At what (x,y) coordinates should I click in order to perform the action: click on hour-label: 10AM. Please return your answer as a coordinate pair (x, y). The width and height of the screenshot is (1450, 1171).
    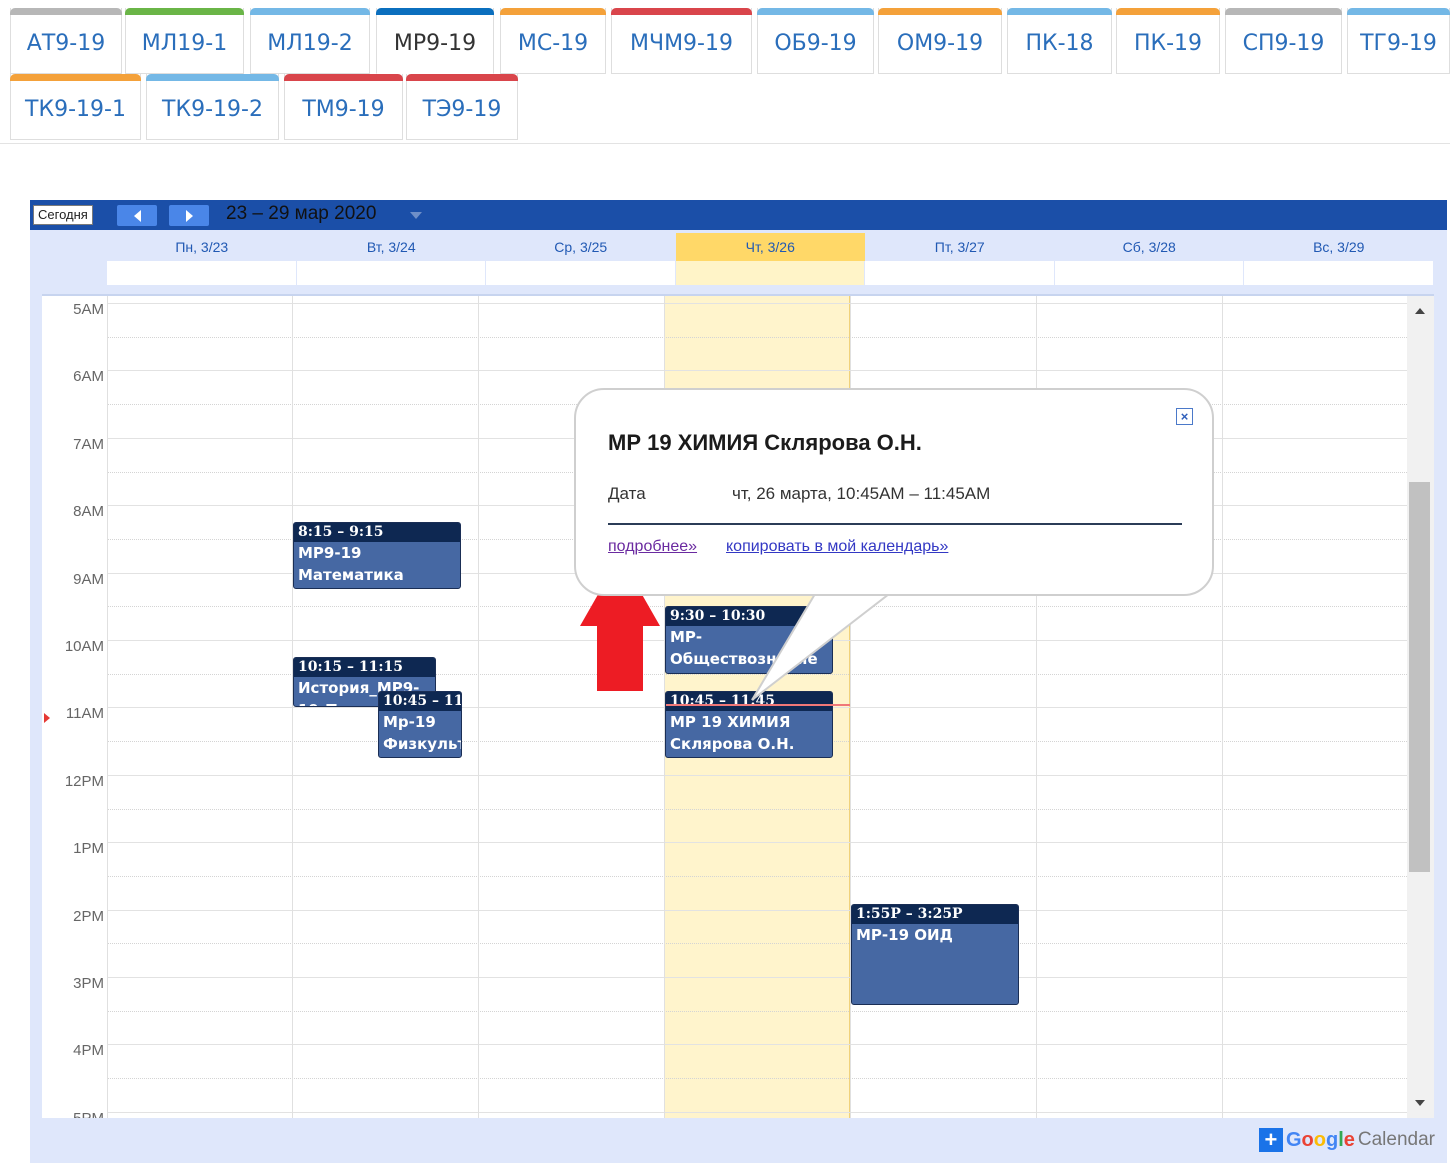
    Looking at the image, I should click on (84, 646).